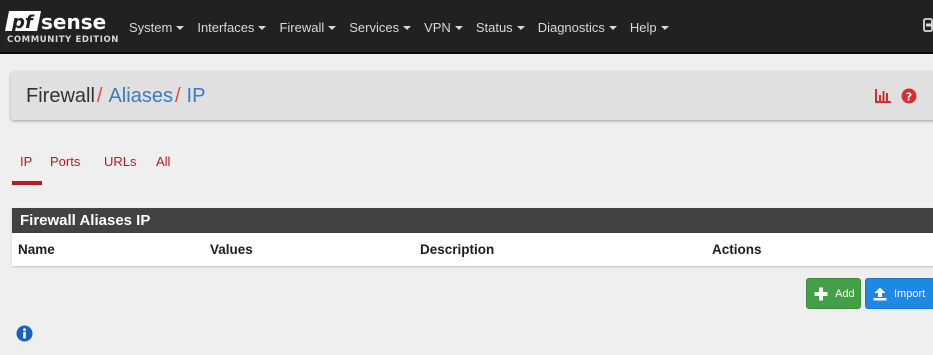 The width and height of the screenshot is (933, 355). I want to click on import-button: Import, so click(899, 293).